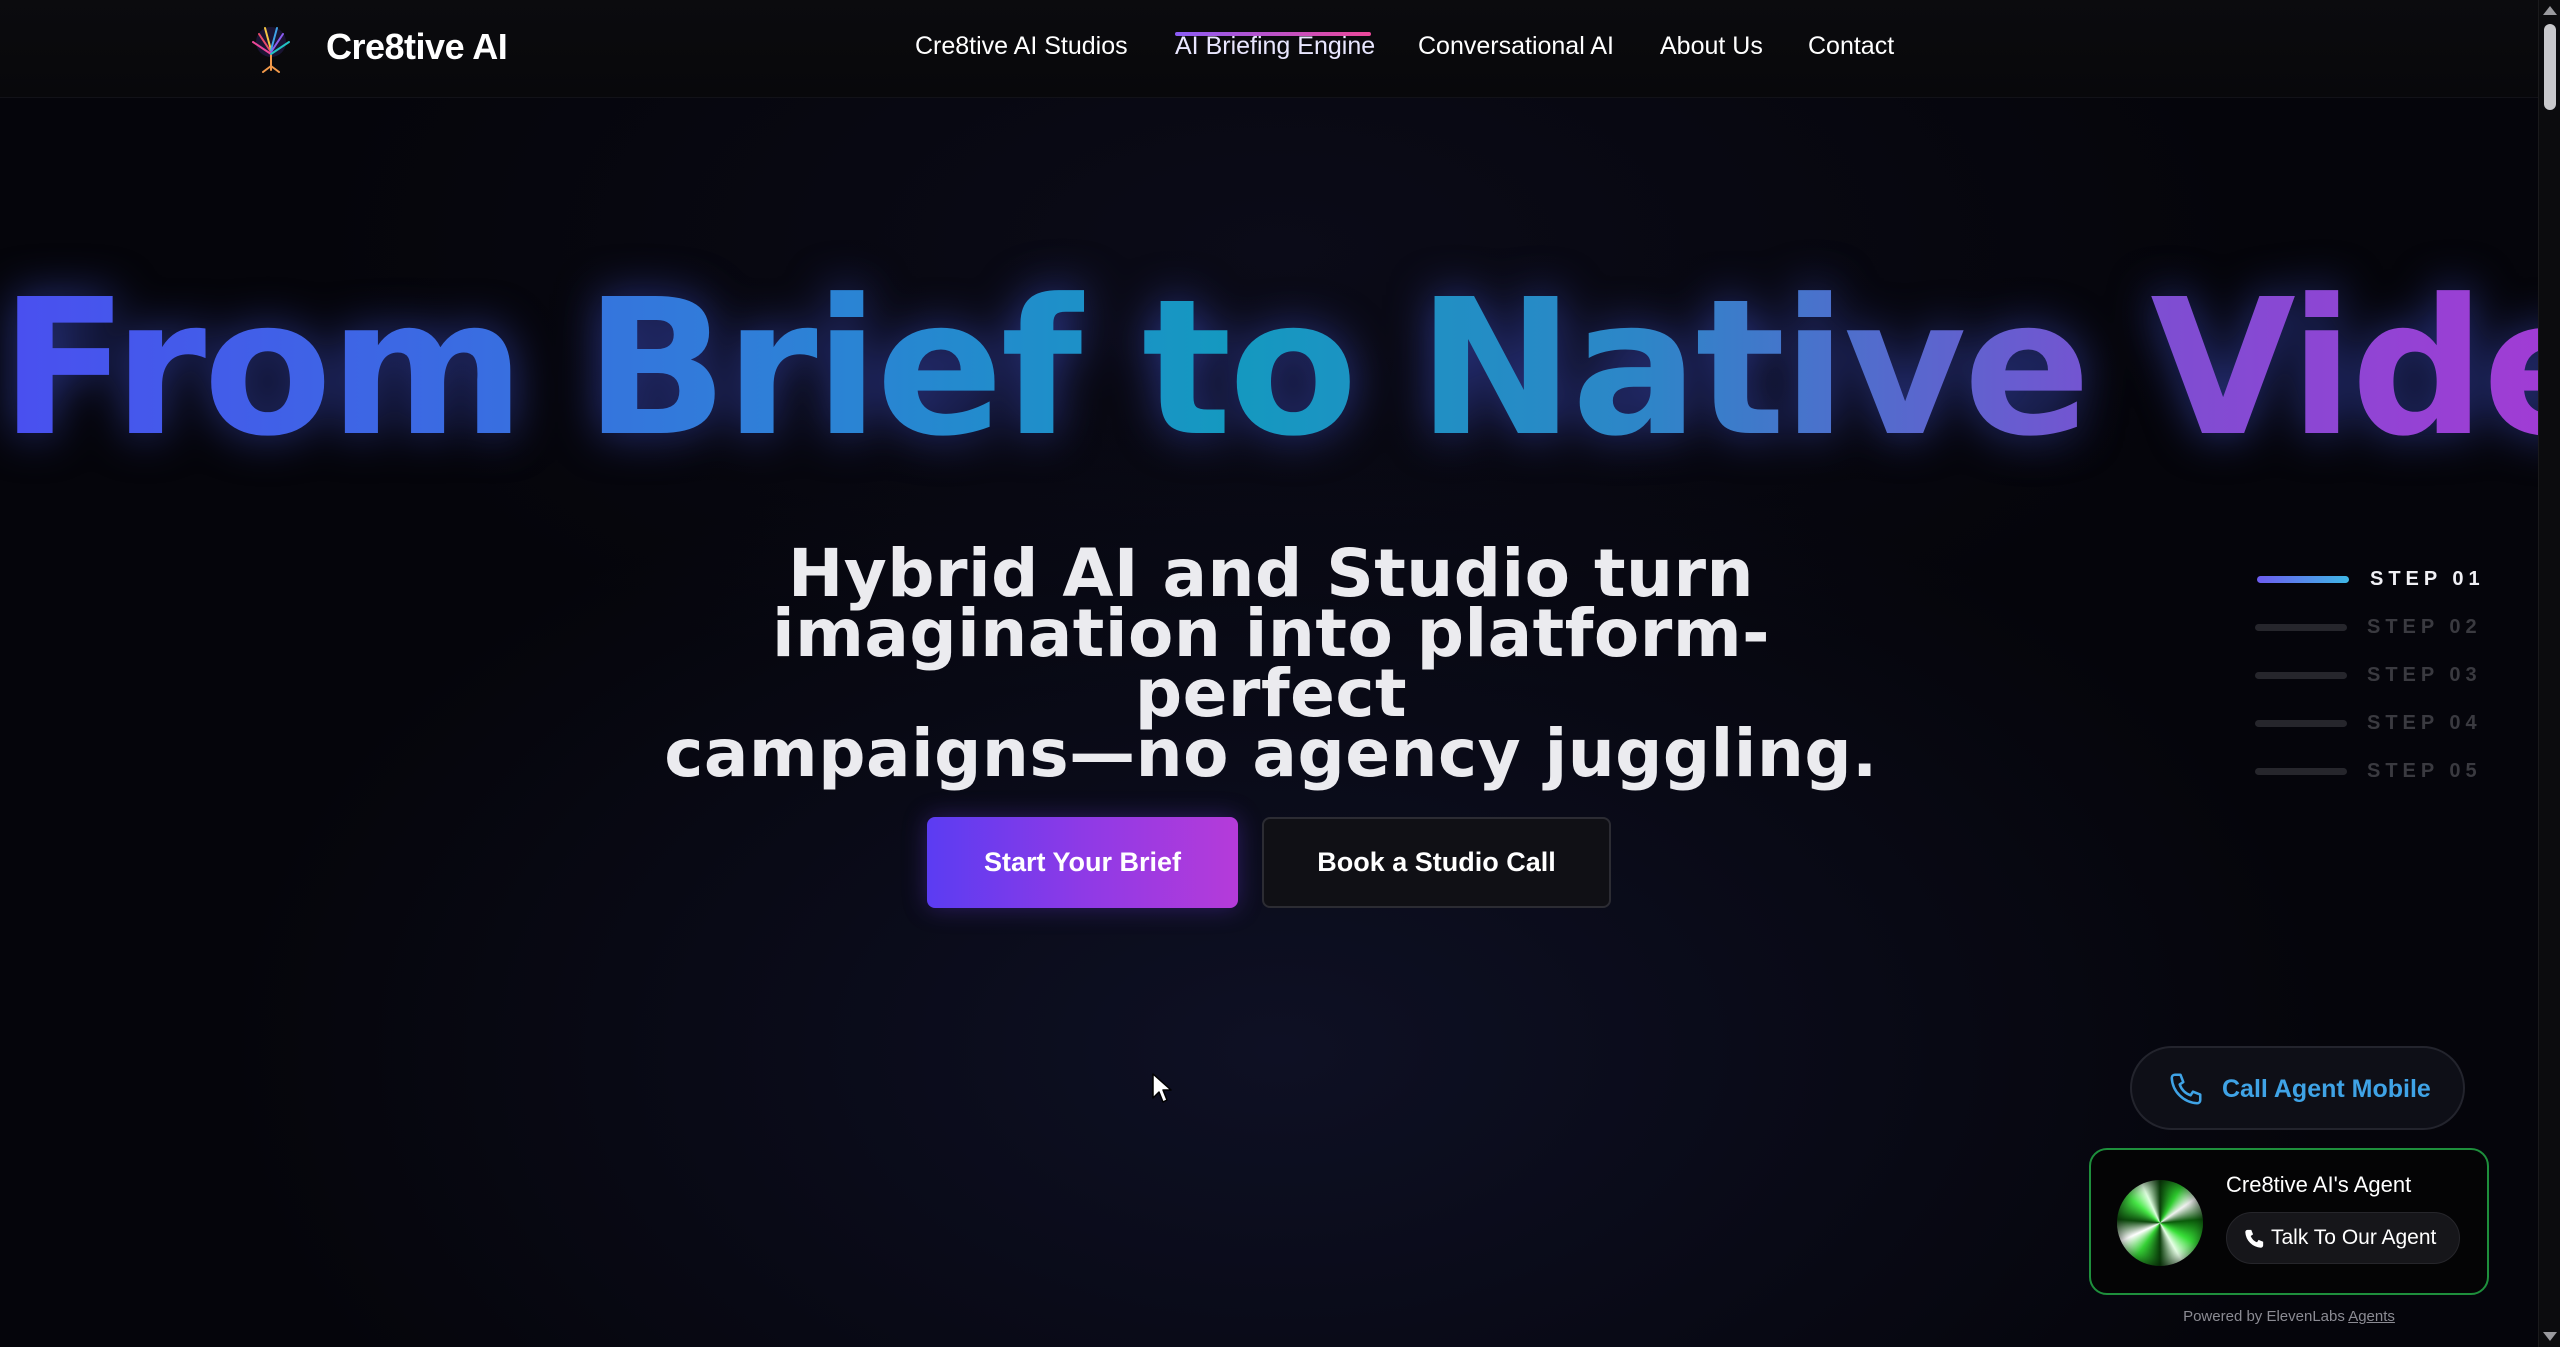  I want to click on step-label: STEP 04, so click(2424, 723).